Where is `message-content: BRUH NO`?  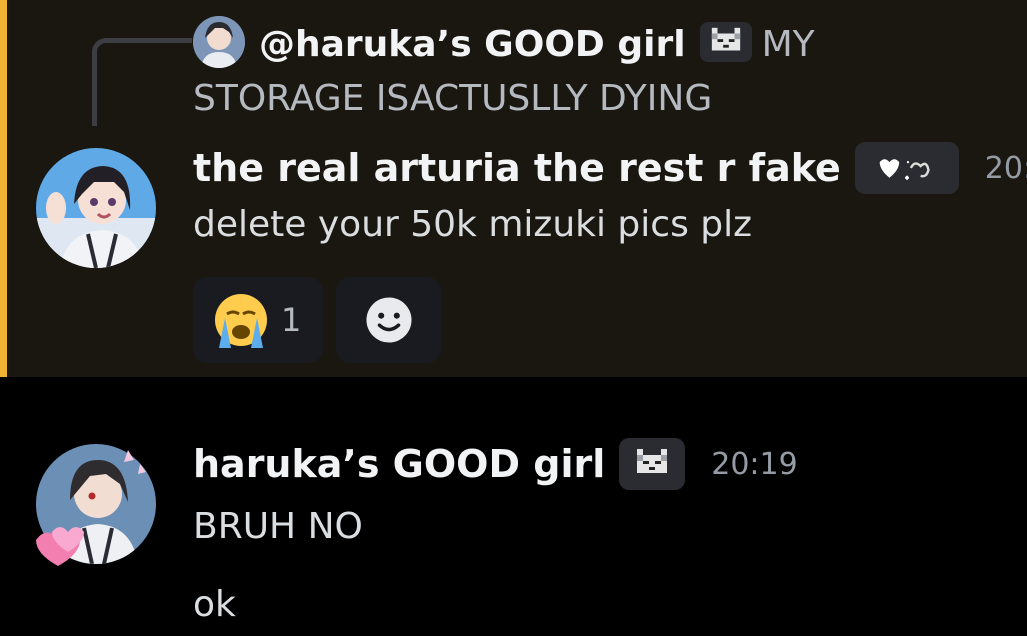 message-content: BRUH NO is located at coordinates (278, 526).